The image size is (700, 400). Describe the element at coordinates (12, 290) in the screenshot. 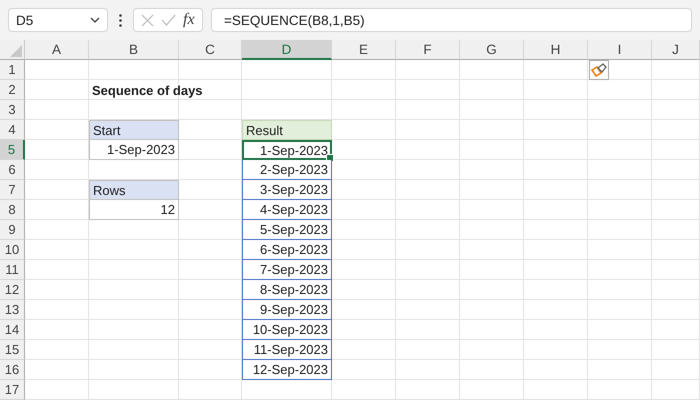

I see `row-header: 12` at that location.